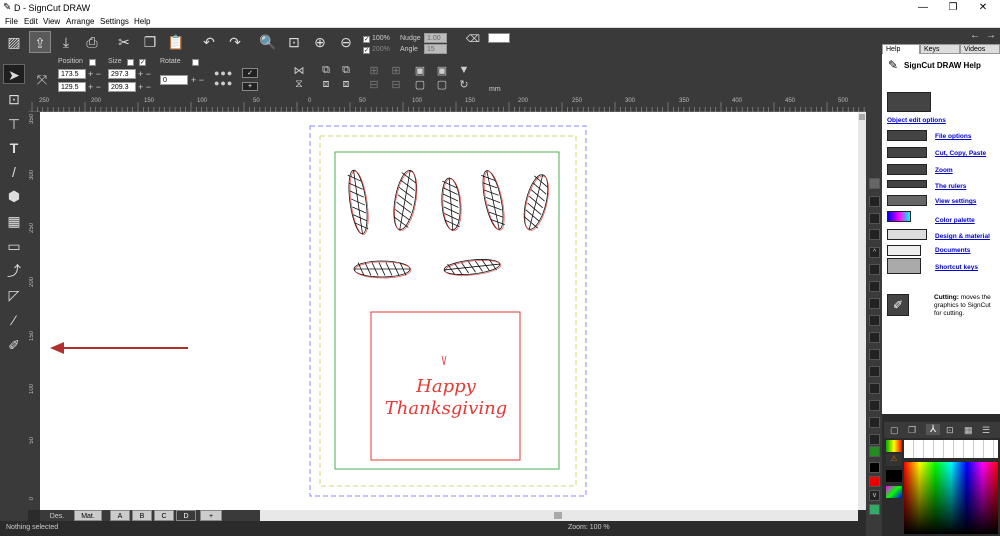 The image size is (1000, 536). Describe the element at coordinates (14, 148) in the screenshot. I see `text-tool-icon: T` at that location.